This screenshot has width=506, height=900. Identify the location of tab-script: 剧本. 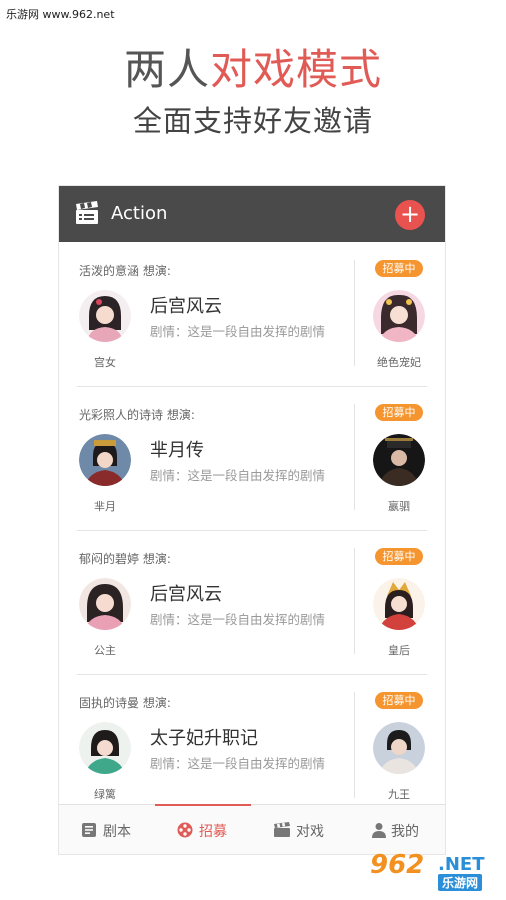
(107, 829).